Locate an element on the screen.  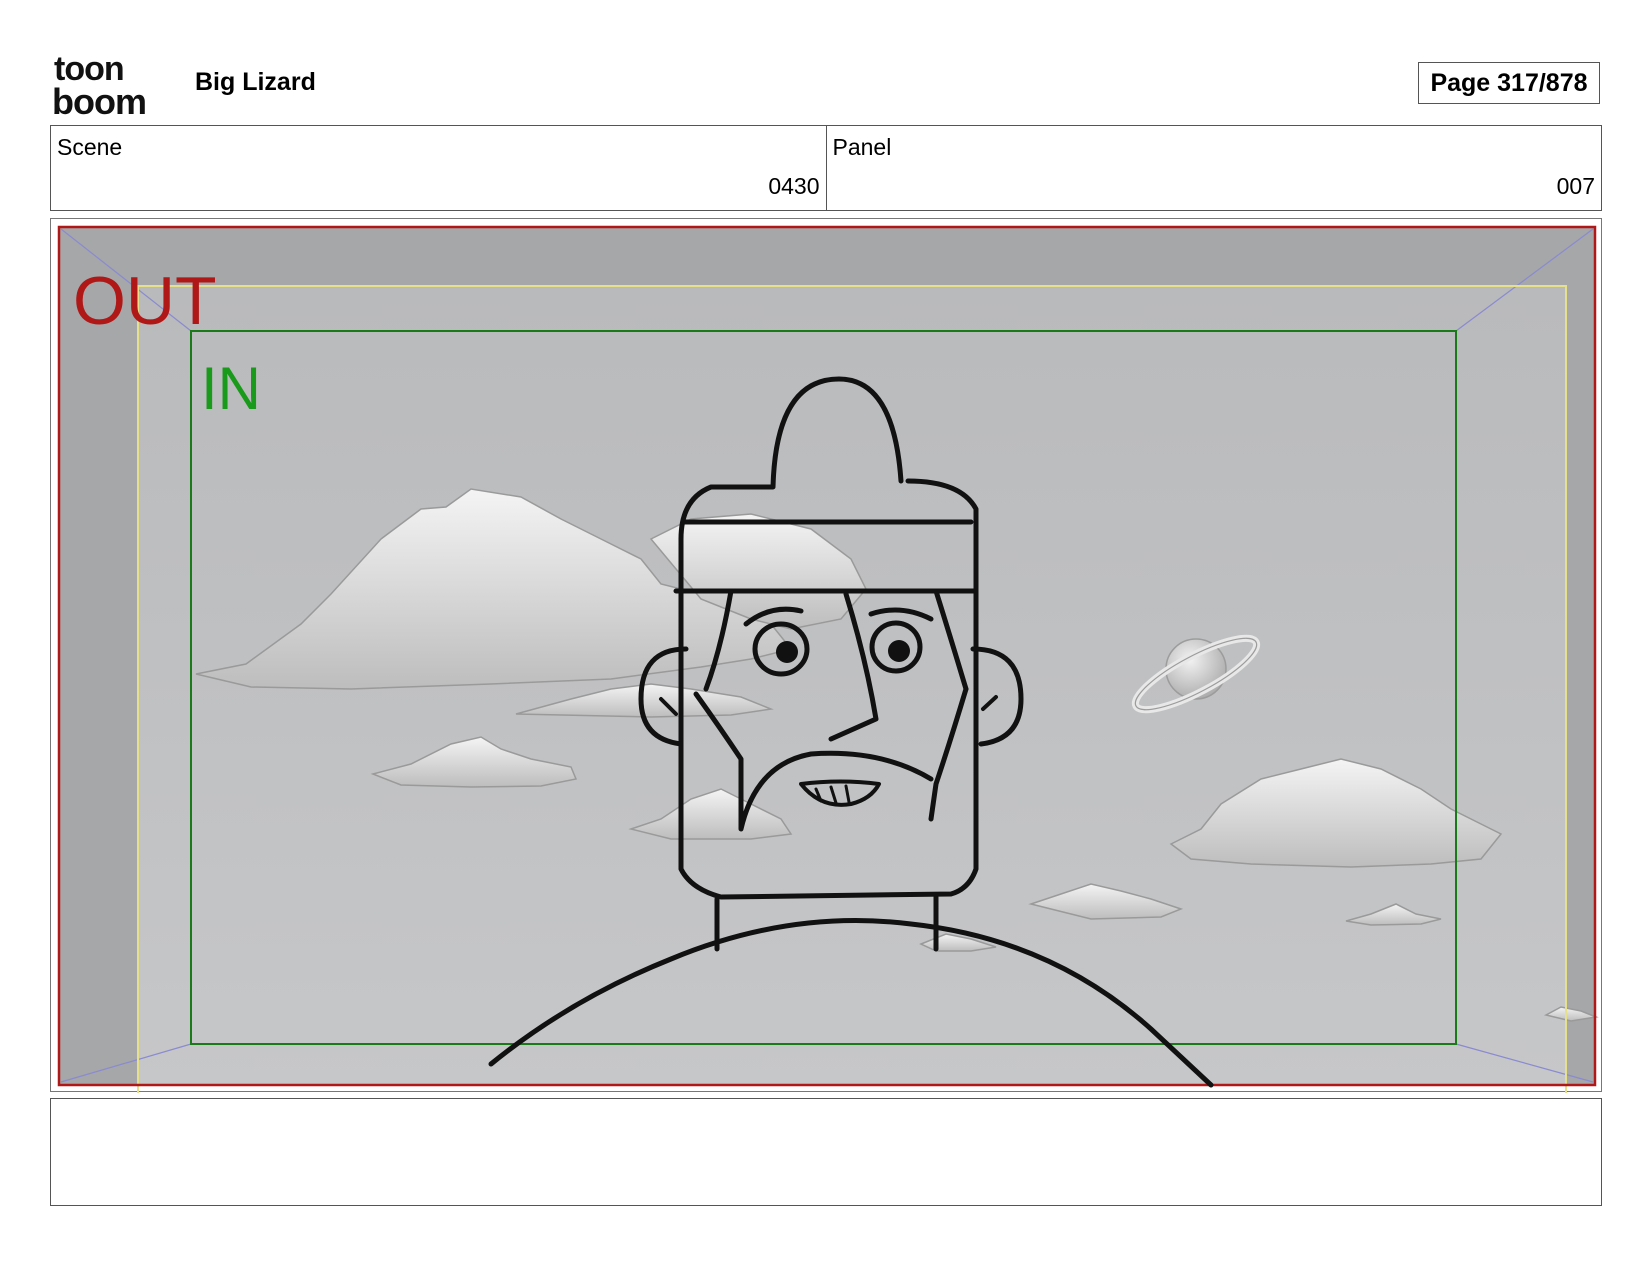
panel-label: Panel is located at coordinates (862, 147).